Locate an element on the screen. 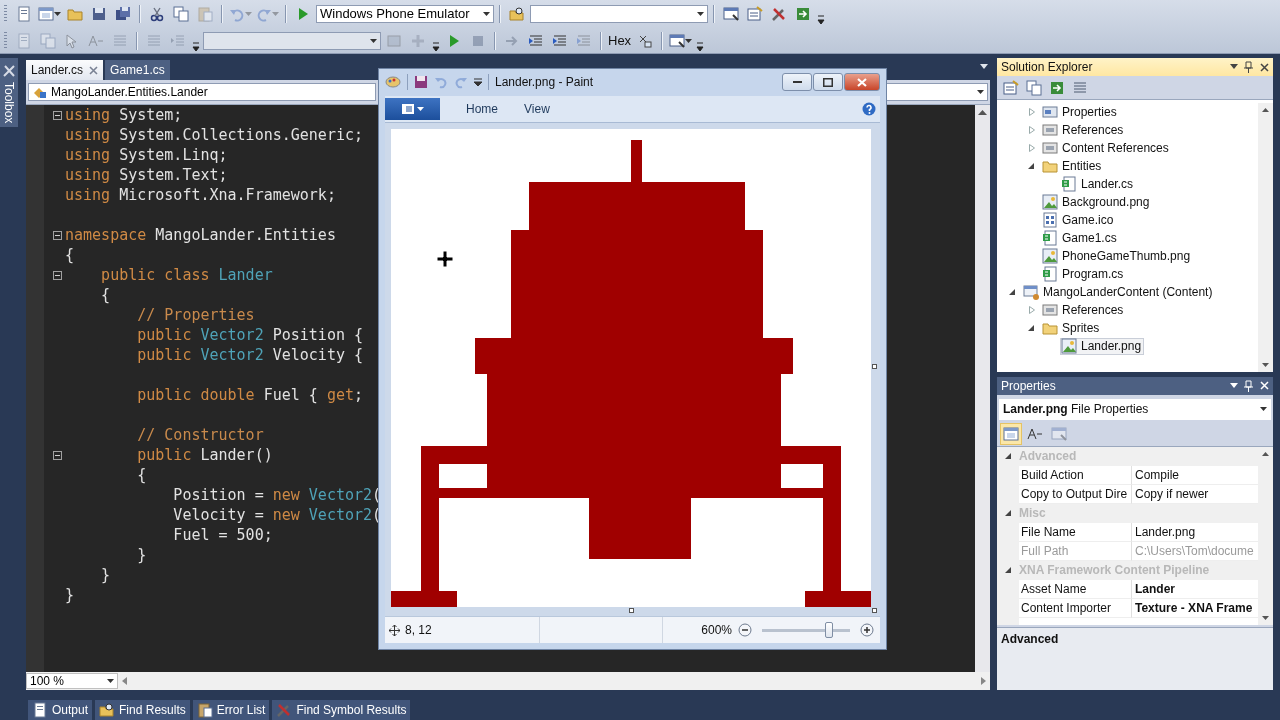 The image size is (1280, 720). tree-item: Game.ico is located at coordinates (1079, 220).